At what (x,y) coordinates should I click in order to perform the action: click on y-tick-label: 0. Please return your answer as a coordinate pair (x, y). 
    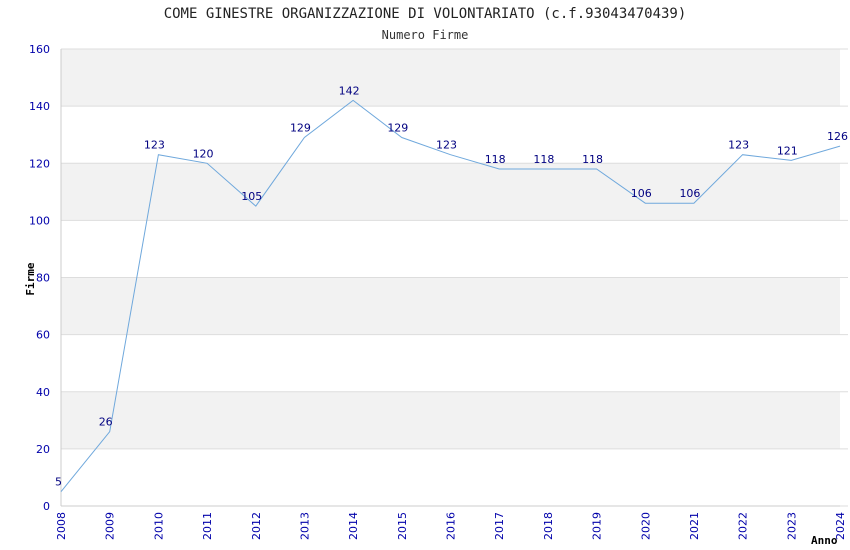
    Looking at the image, I should click on (46, 506).